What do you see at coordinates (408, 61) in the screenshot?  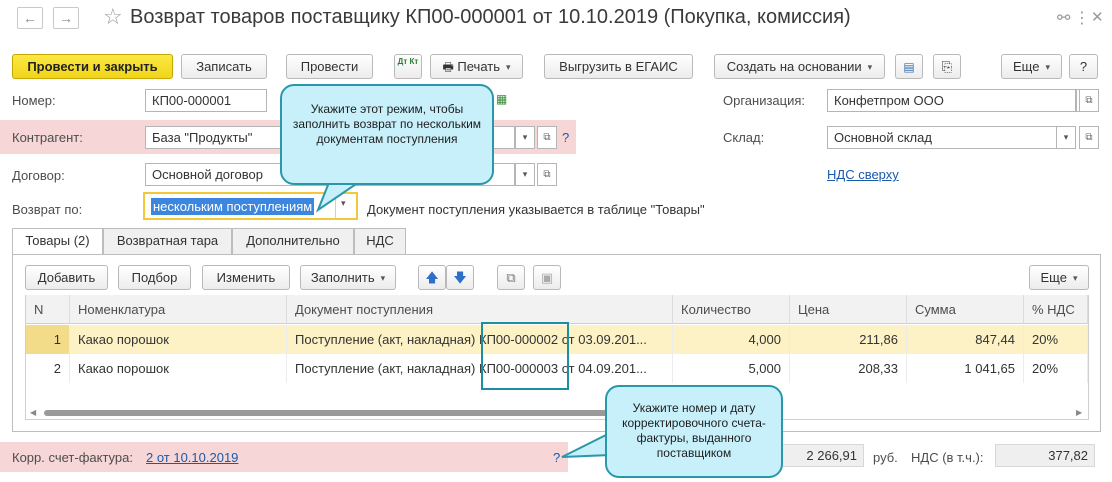 I see `dt-kt-icon: Дт Кт` at bounding box center [408, 61].